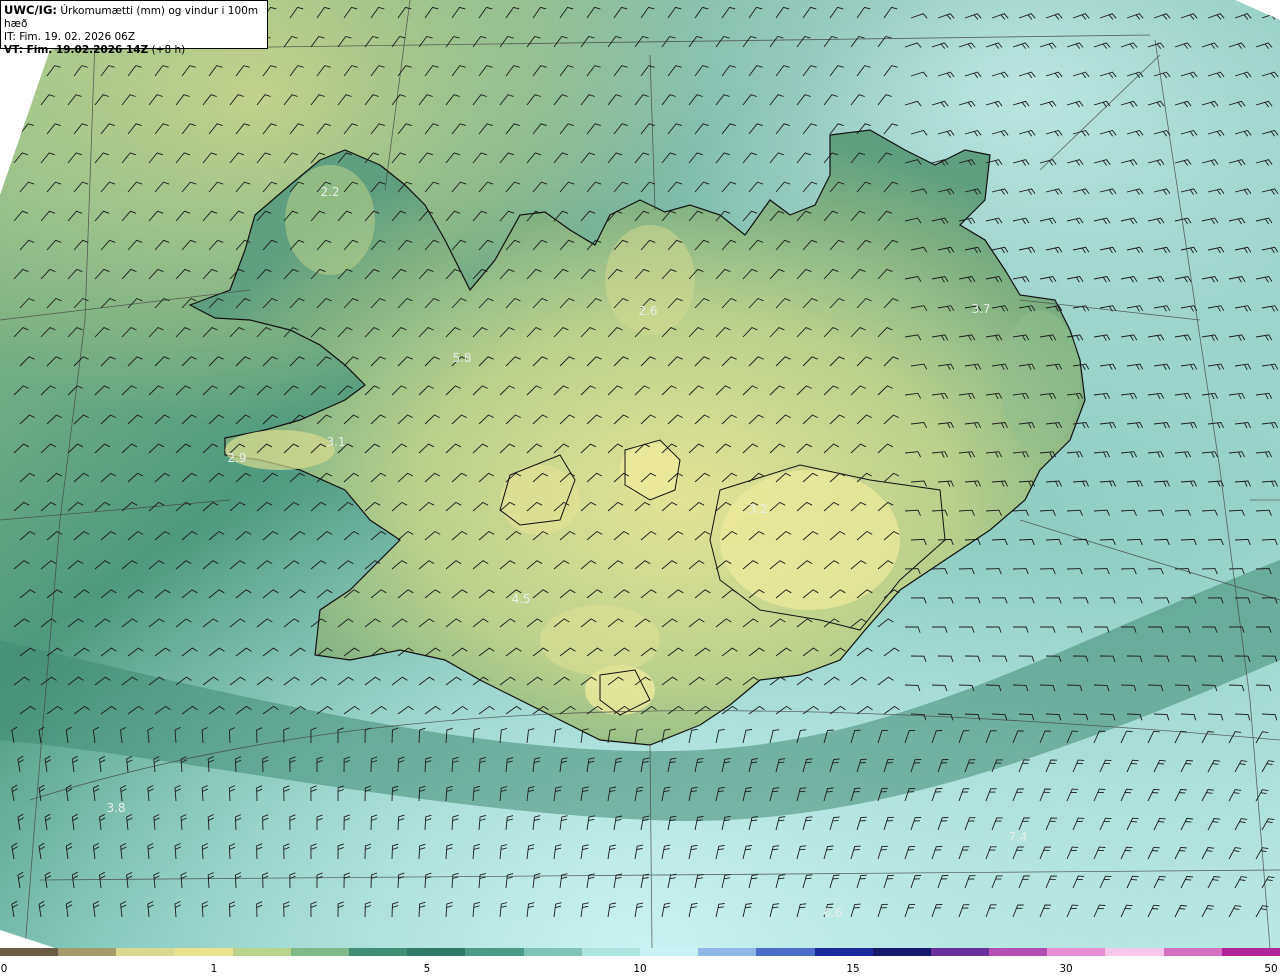 This screenshot has height=978, width=1280. What do you see at coordinates (76, 50) in the screenshot?
I see `valid-time: VT: Fim. 19.02.2026 14Z` at bounding box center [76, 50].